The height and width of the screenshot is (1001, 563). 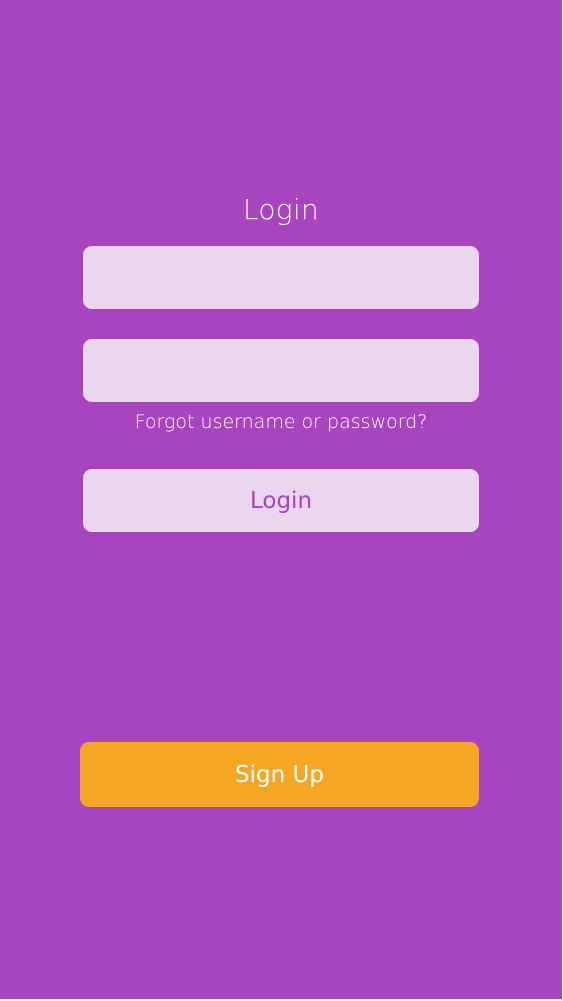 I want to click on password-field, so click(x=281, y=370).